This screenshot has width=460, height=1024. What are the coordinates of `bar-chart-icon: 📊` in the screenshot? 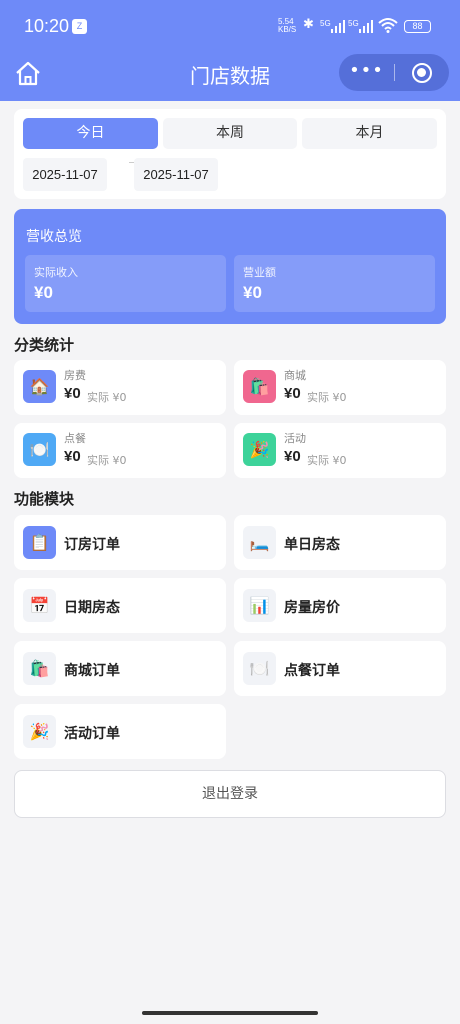 It's located at (259, 605).